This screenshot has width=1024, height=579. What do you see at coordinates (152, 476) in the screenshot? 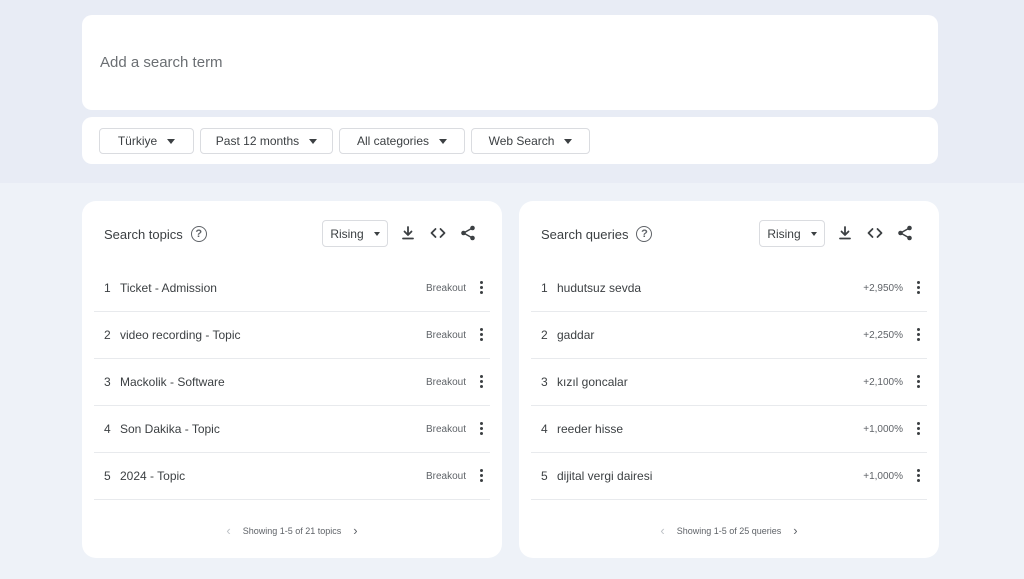
I see `row-label: 2024 - Topic` at bounding box center [152, 476].